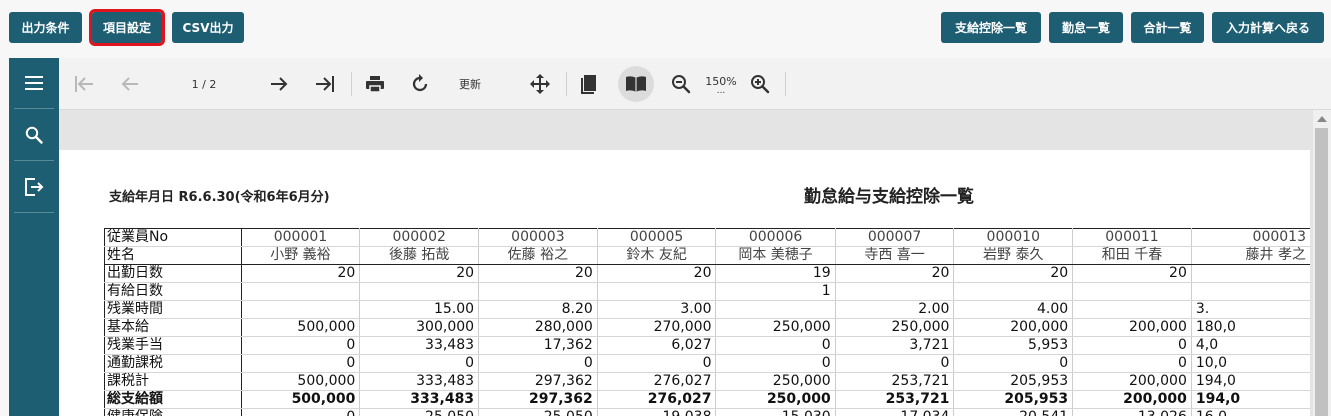  Describe the element at coordinates (1322, 119) in the screenshot. I see `scroll-up-icon` at that location.